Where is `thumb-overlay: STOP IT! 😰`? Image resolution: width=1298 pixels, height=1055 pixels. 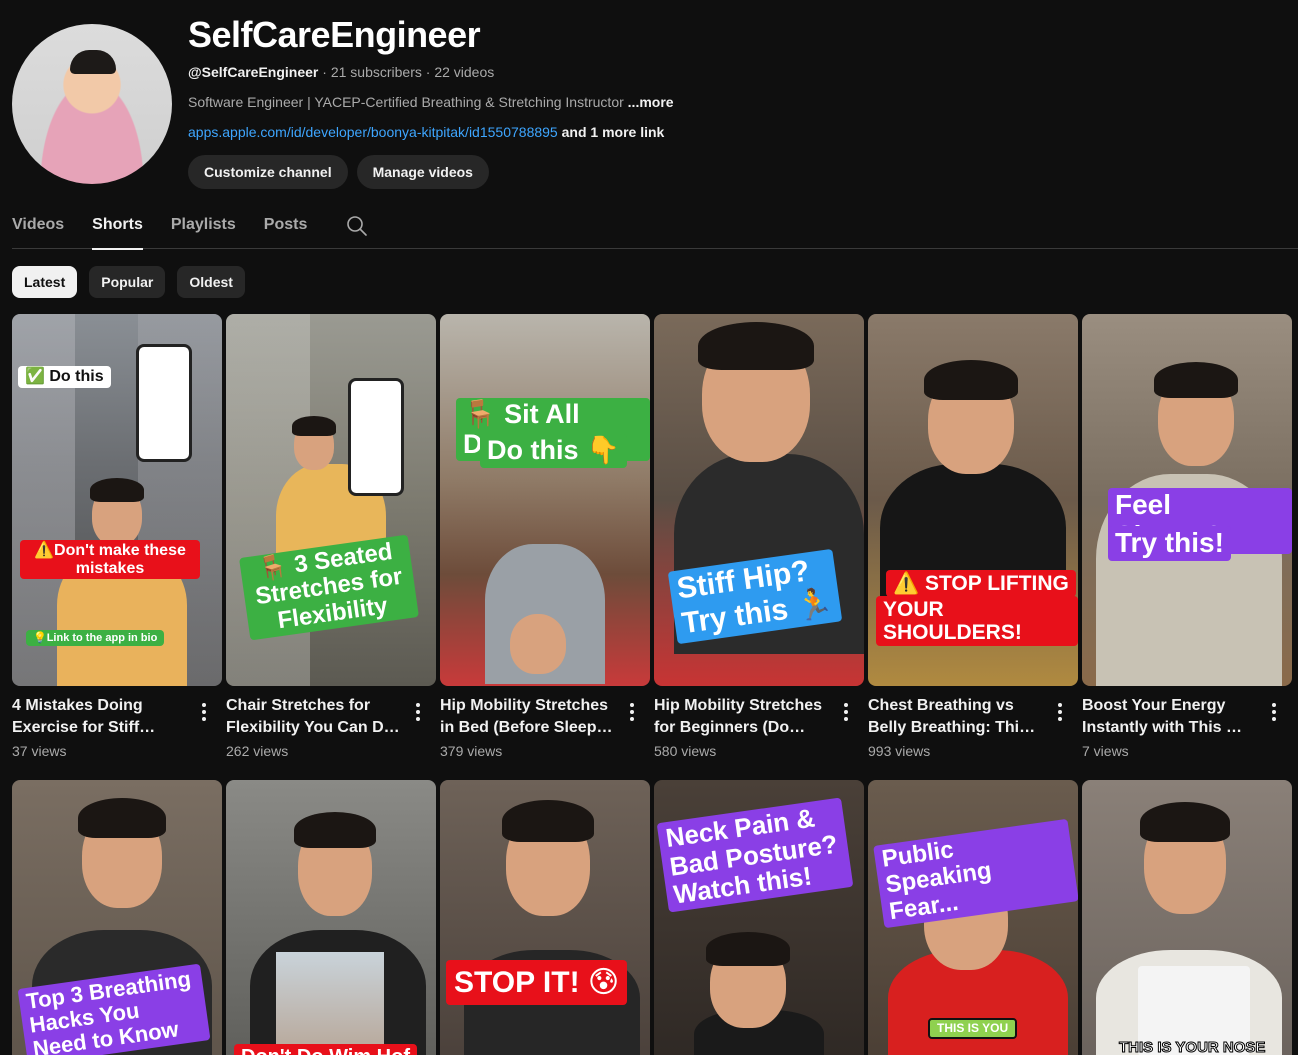 thumb-overlay: STOP IT! 😰 is located at coordinates (537, 982).